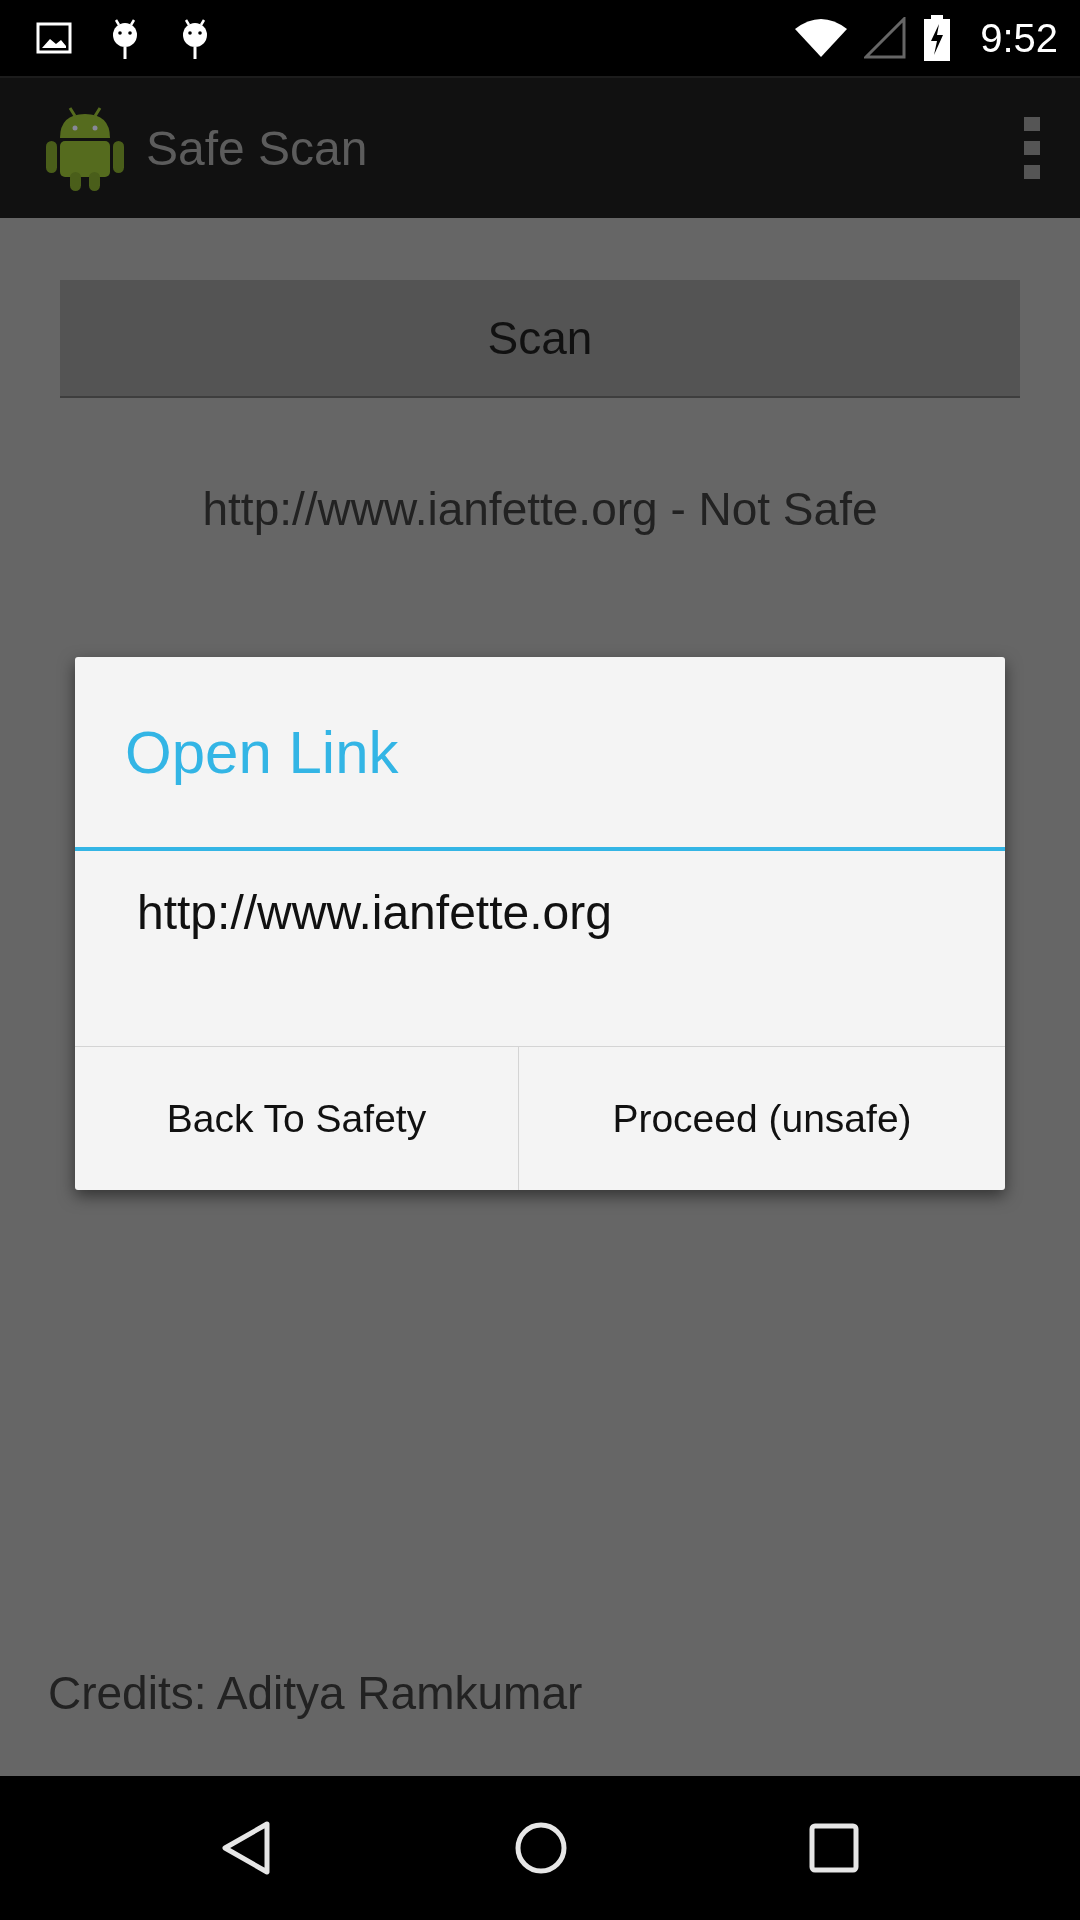 This screenshot has height=1920, width=1080. Describe the element at coordinates (761, 1118) in the screenshot. I see `dialog-button: Proceed (unsafe)` at that location.